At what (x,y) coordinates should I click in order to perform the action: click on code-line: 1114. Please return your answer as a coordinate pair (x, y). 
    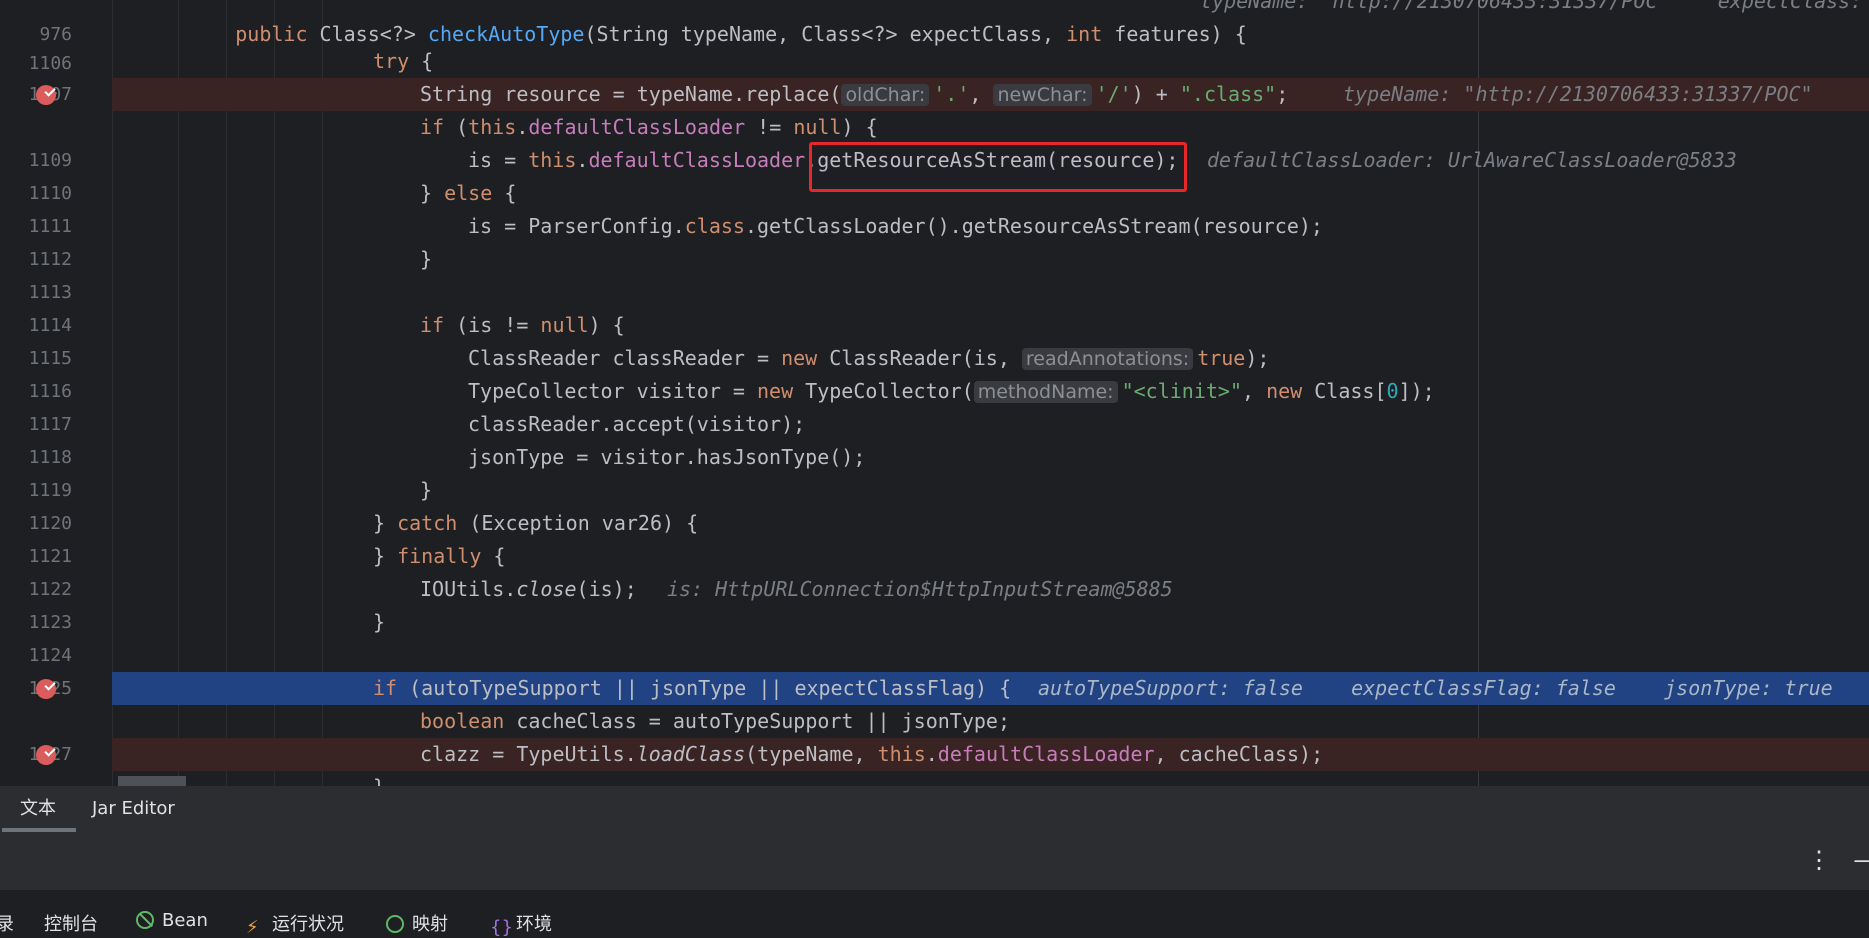
    Looking at the image, I should click on (934, 306).